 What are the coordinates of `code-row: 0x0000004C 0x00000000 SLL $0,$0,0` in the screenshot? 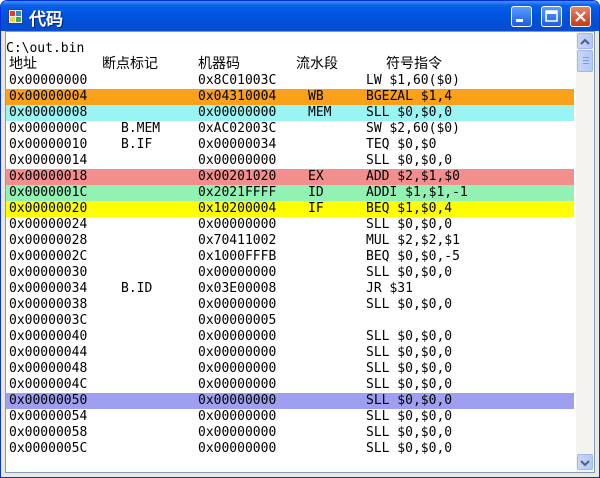 It's located at (290, 385).